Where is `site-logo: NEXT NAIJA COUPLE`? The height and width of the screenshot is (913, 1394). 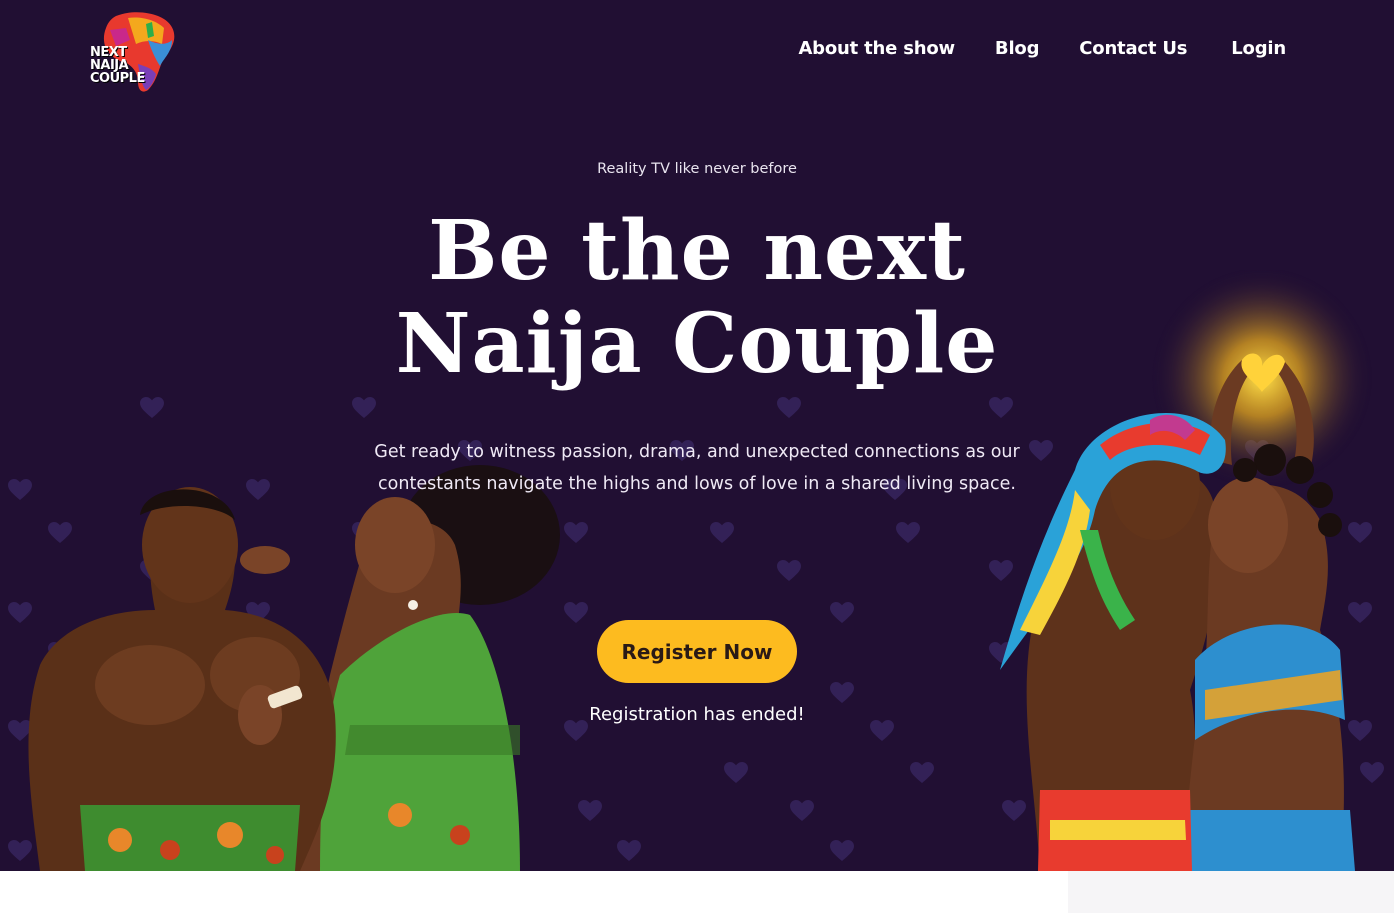
site-logo: NEXT NAIJA COUPLE is located at coordinates (134, 53).